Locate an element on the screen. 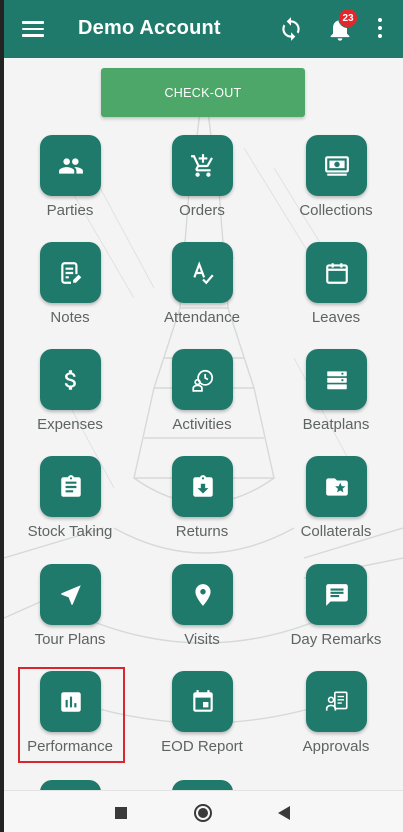 The image size is (403, 832). return-icon is located at coordinates (202, 486).